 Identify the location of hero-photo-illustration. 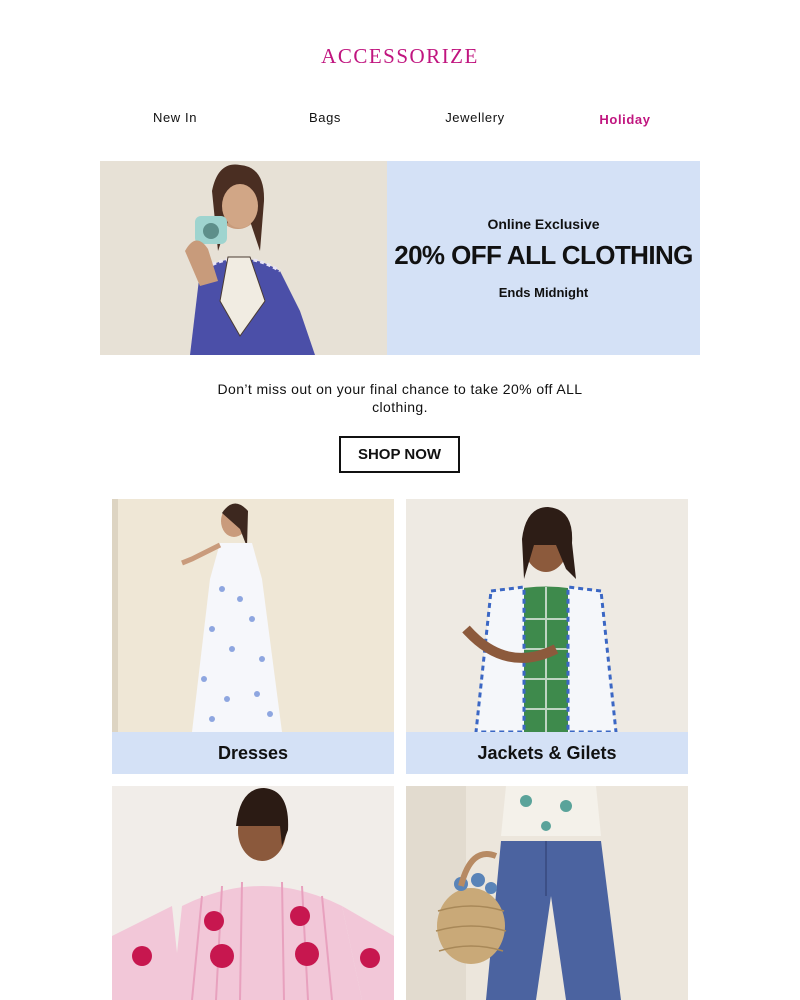
(243, 258).